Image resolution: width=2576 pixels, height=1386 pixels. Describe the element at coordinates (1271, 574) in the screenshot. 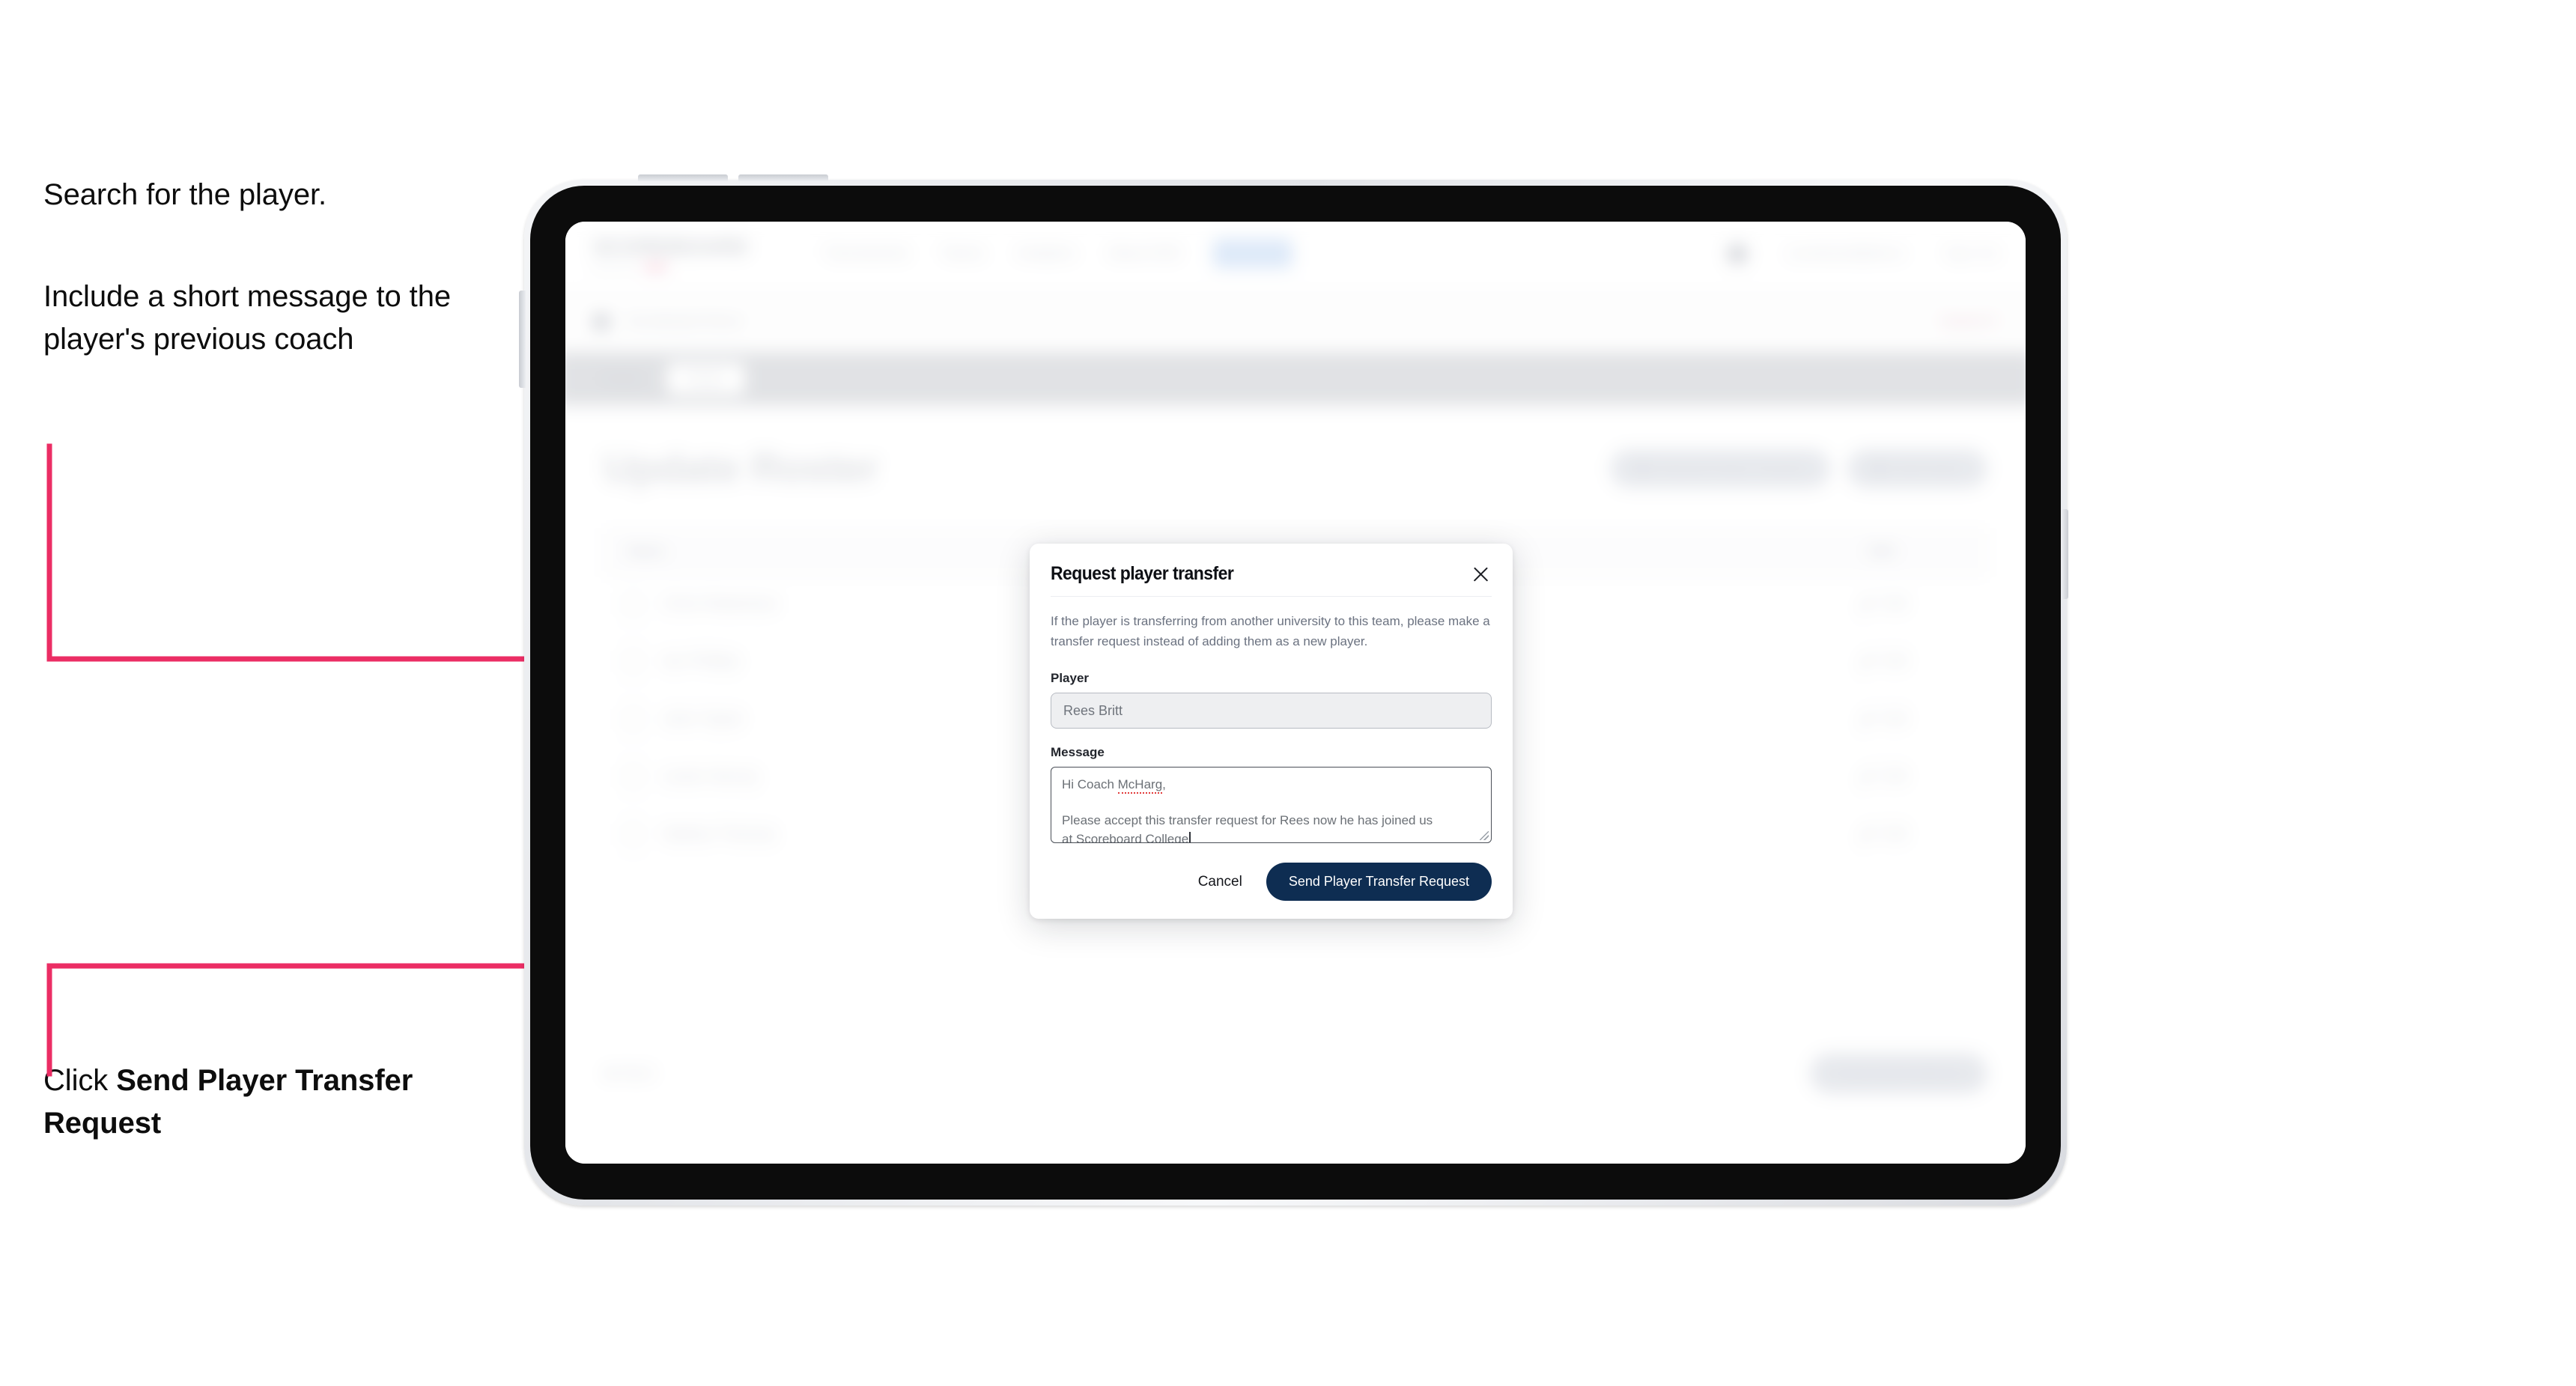

I see `dialog-header: Request player transfer` at that location.